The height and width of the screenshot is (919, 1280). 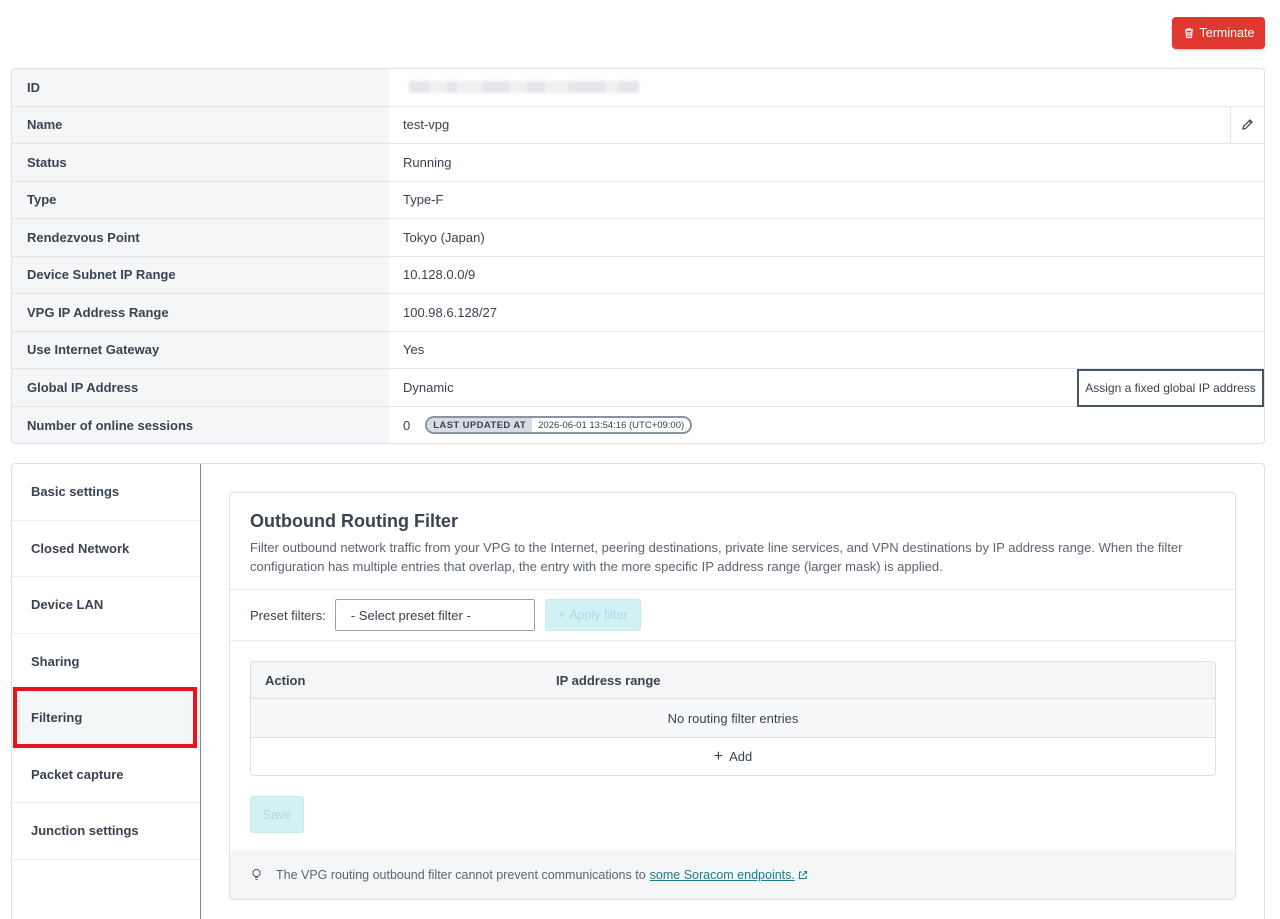 What do you see at coordinates (200, 312) in the screenshot?
I see `vpg-ip-label: VPG IP Address Range` at bounding box center [200, 312].